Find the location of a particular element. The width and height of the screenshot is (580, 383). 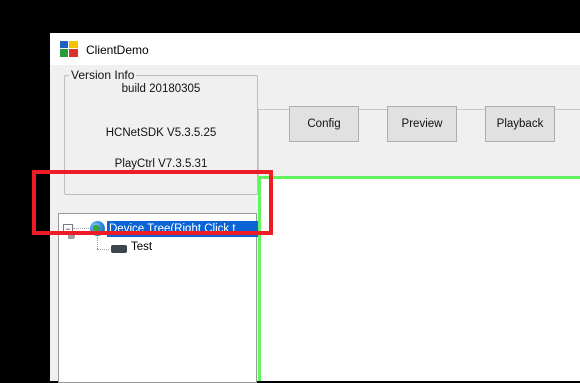

sdk-version-text: HCNetSDK V5.3.5.25 is located at coordinates (161, 133).